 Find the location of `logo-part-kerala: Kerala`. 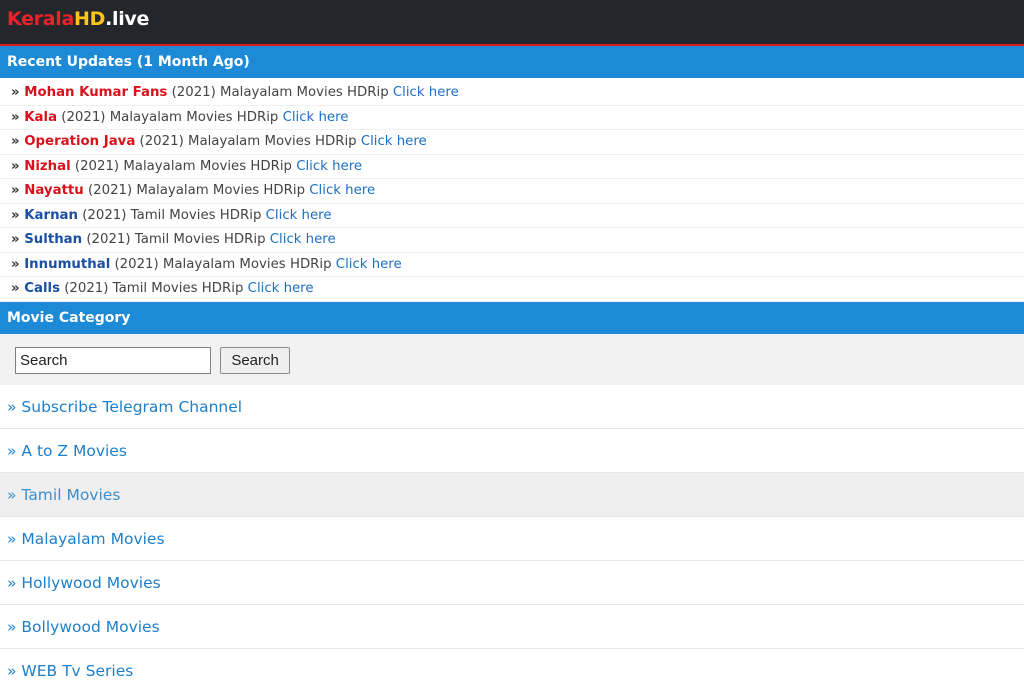

logo-part-kerala: Kerala is located at coordinates (41, 19).